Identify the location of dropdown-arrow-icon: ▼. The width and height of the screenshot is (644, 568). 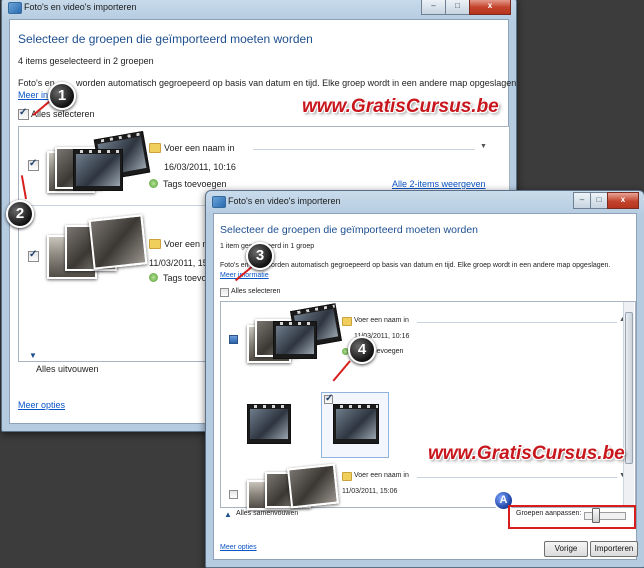
(483, 146).